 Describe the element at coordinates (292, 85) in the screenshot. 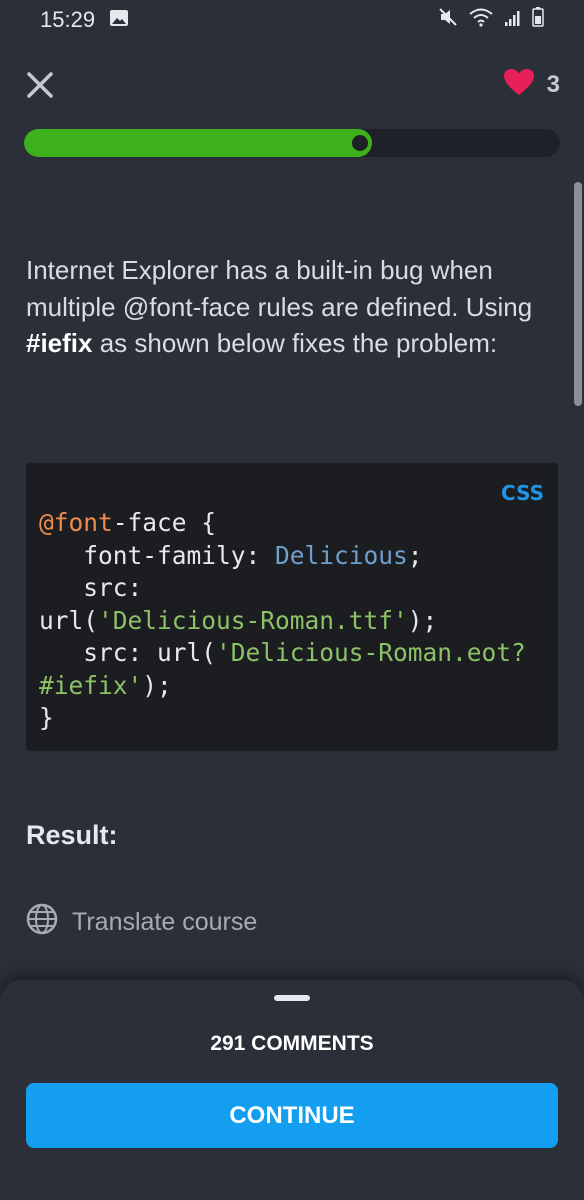

I see `lesson-header: 3` at that location.